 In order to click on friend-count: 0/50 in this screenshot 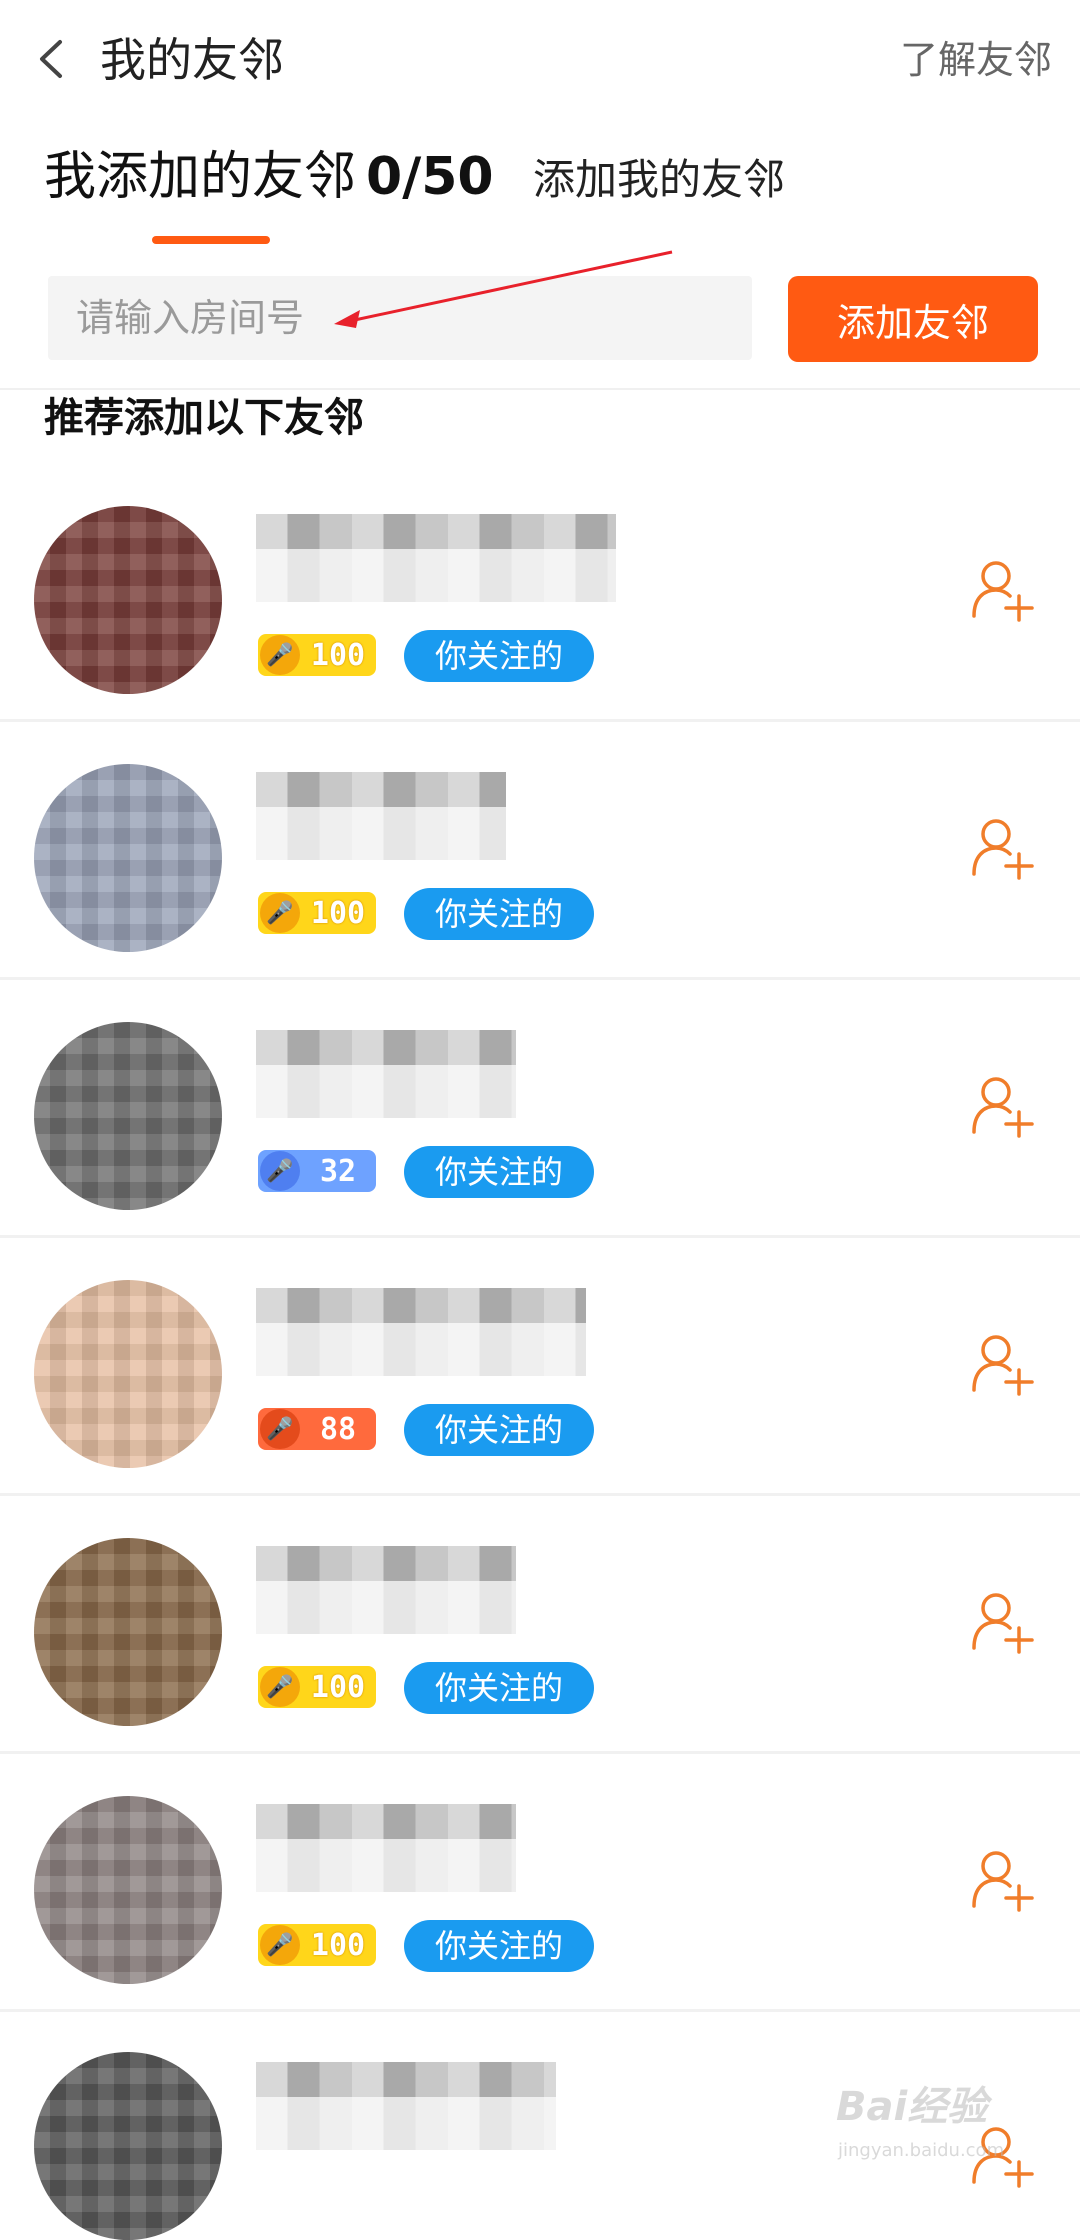, I will do `click(430, 177)`.